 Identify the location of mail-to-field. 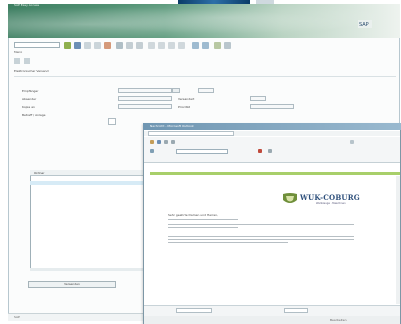
(202, 151).